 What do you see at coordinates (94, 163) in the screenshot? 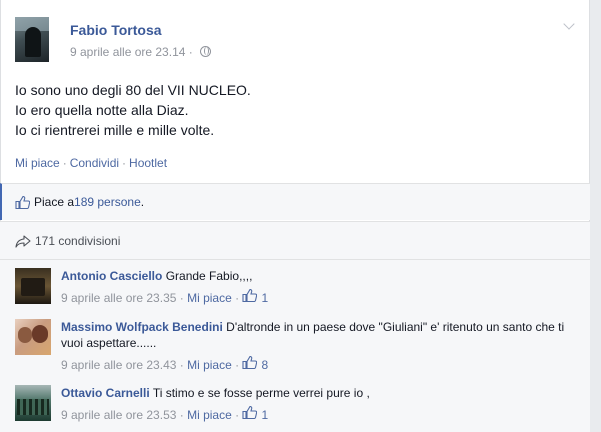
I see `share-link: Condividi` at bounding box center [94, 163].